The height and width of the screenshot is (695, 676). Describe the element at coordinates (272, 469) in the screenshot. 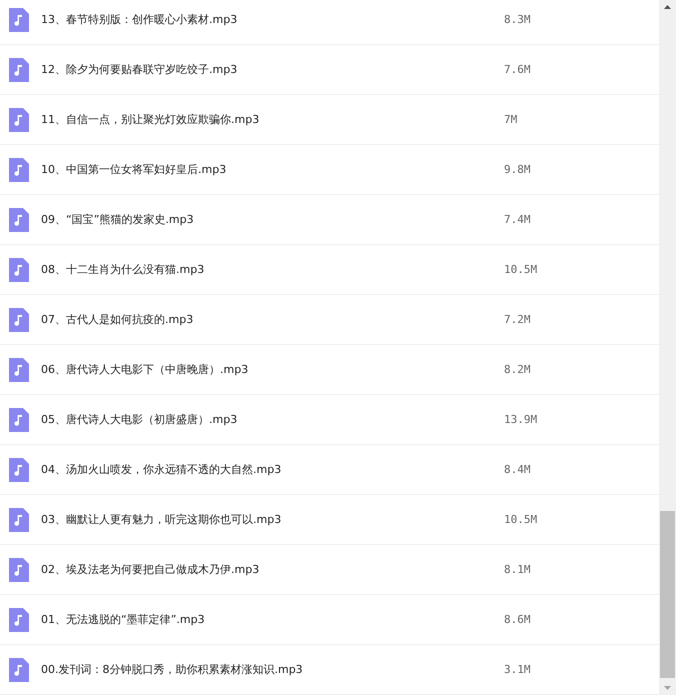

I see `file-name: 04、汤加火山喷发，你永远猜不透的大自然.mp3` at that location.